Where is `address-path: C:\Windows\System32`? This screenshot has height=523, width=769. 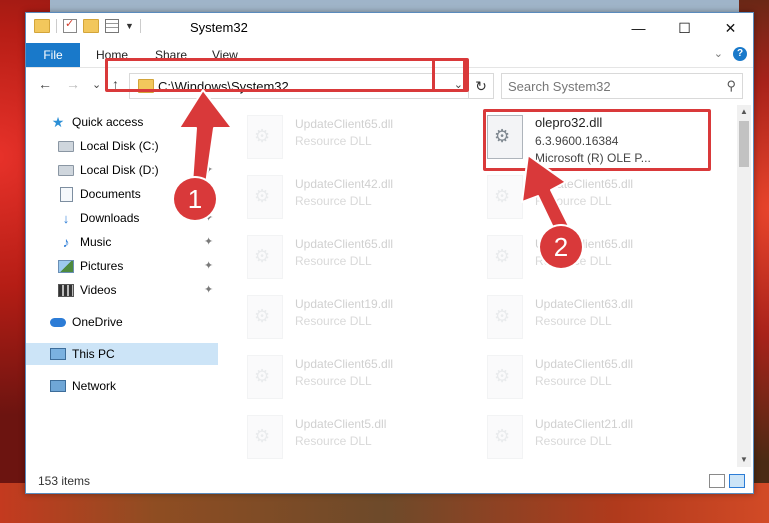 address-path: C:\Windows\System32 is located at coordinates (223, 86).